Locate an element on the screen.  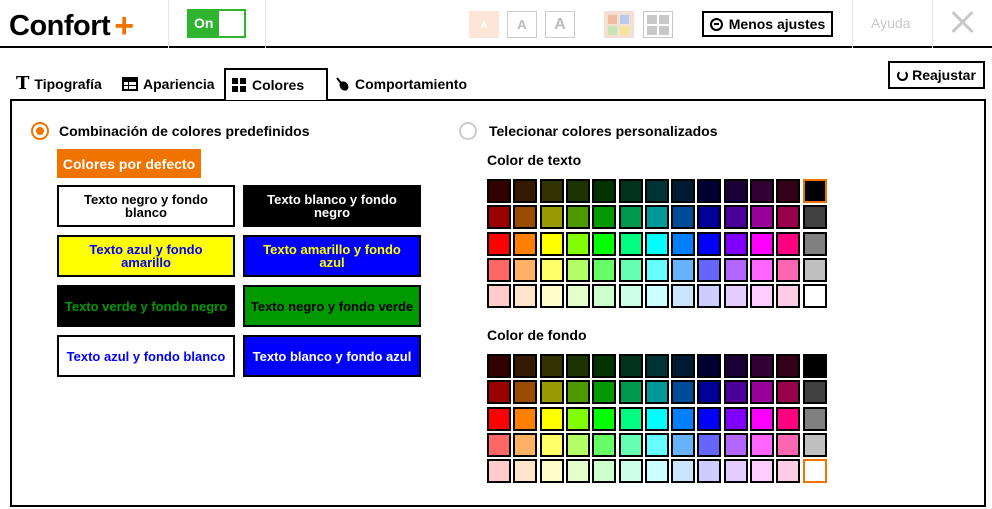
reset-button: Reajustar is located at coordinates (936, 75).